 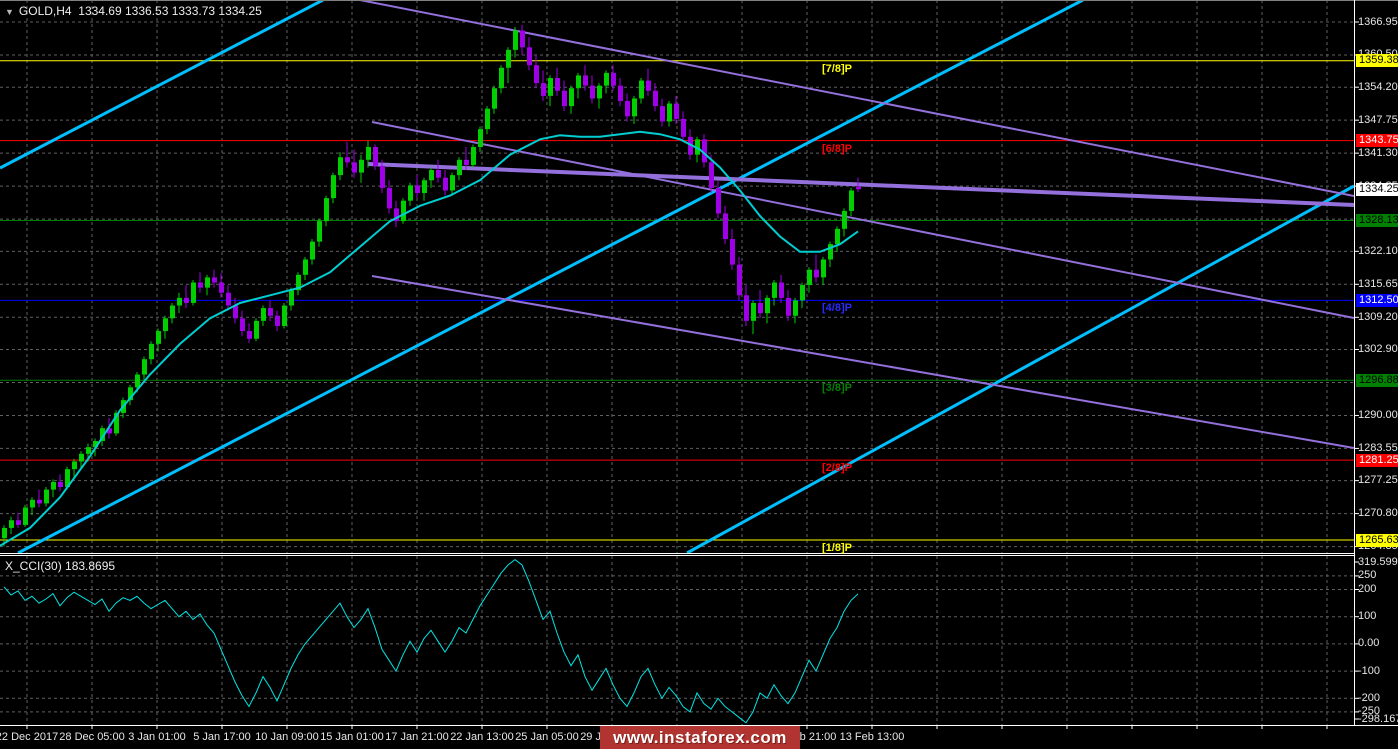 I want to click on chart-symbol-period: GOLD,H4, so click(x=45, y=11).